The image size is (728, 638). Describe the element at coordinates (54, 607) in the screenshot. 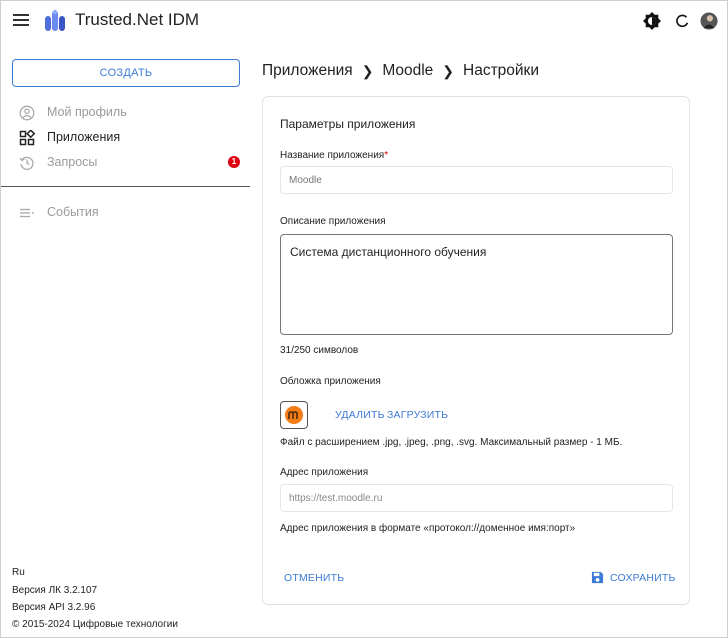

I see `api-version: Версия API 3.2.96` at that location.